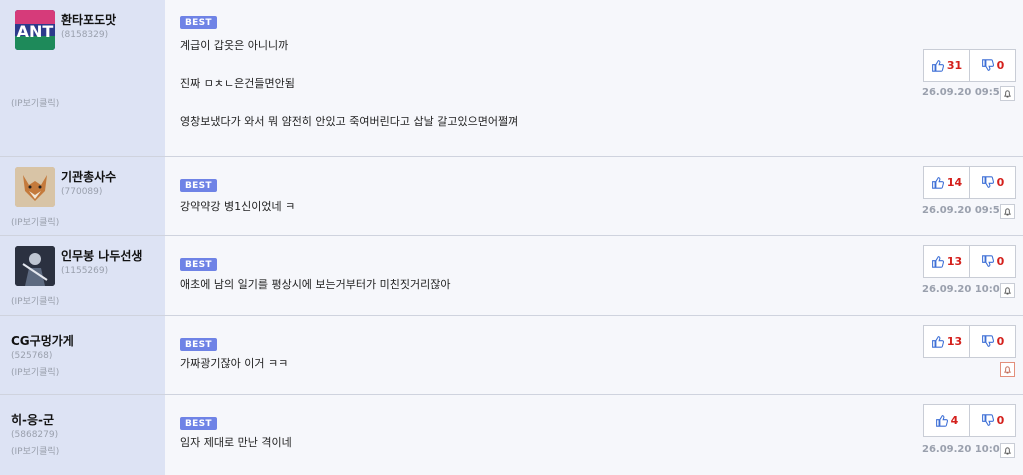 The image size is (1023, 475). I want to click on vote-box: 4 0, so click(969, 420).